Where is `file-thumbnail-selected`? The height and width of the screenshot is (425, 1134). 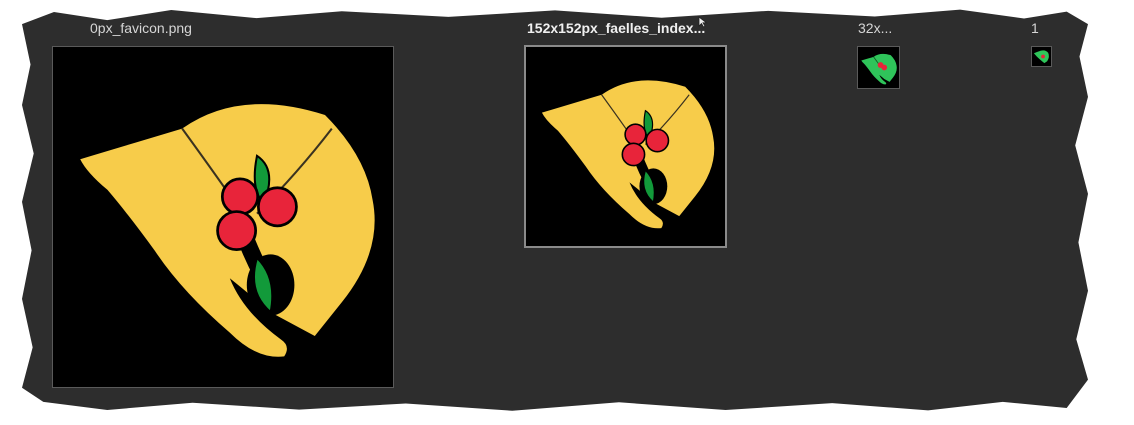
file-thumbnail-selected is located at coordinates (625, 146).